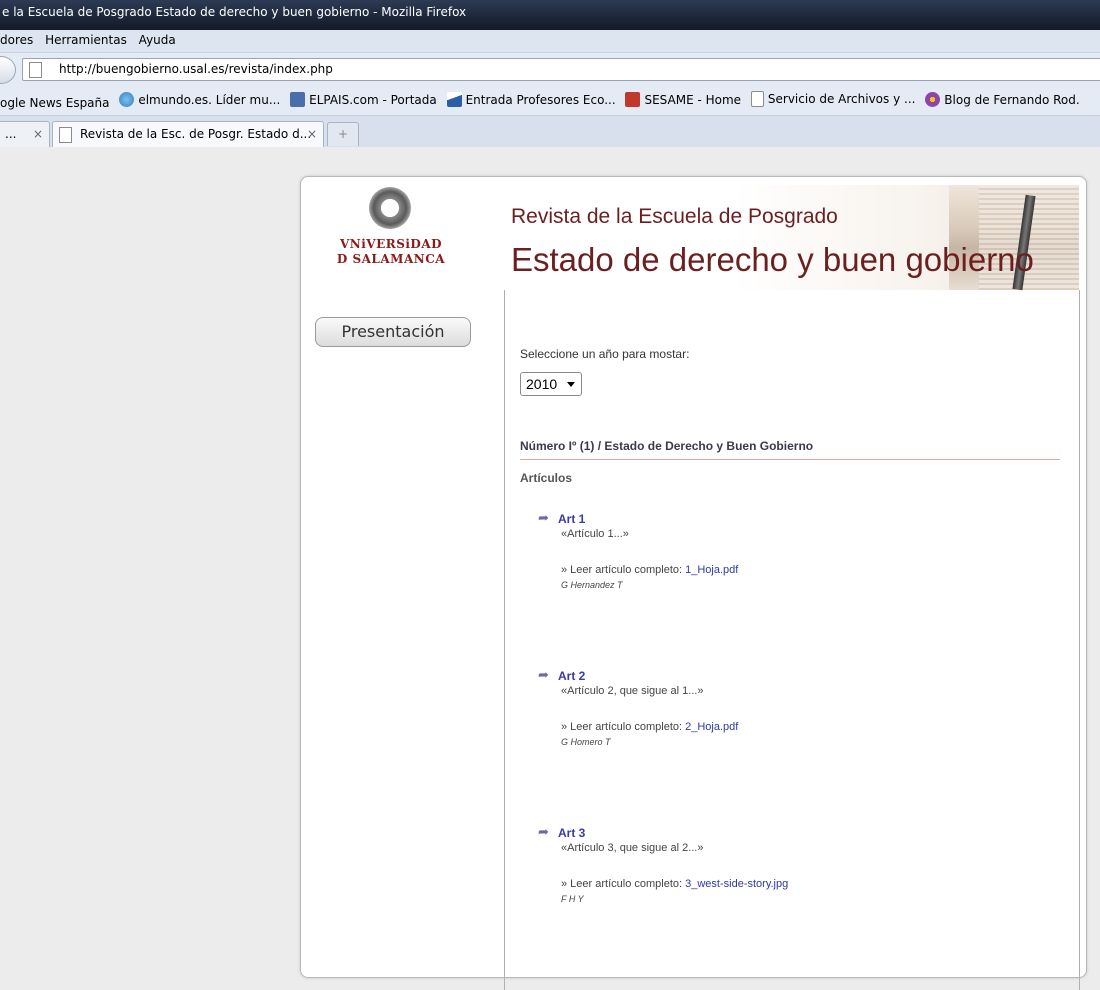  What do you see at coordinates (633, 99) in the screenshot?
I see `sesame-icon` at bounding box center [633, 99].